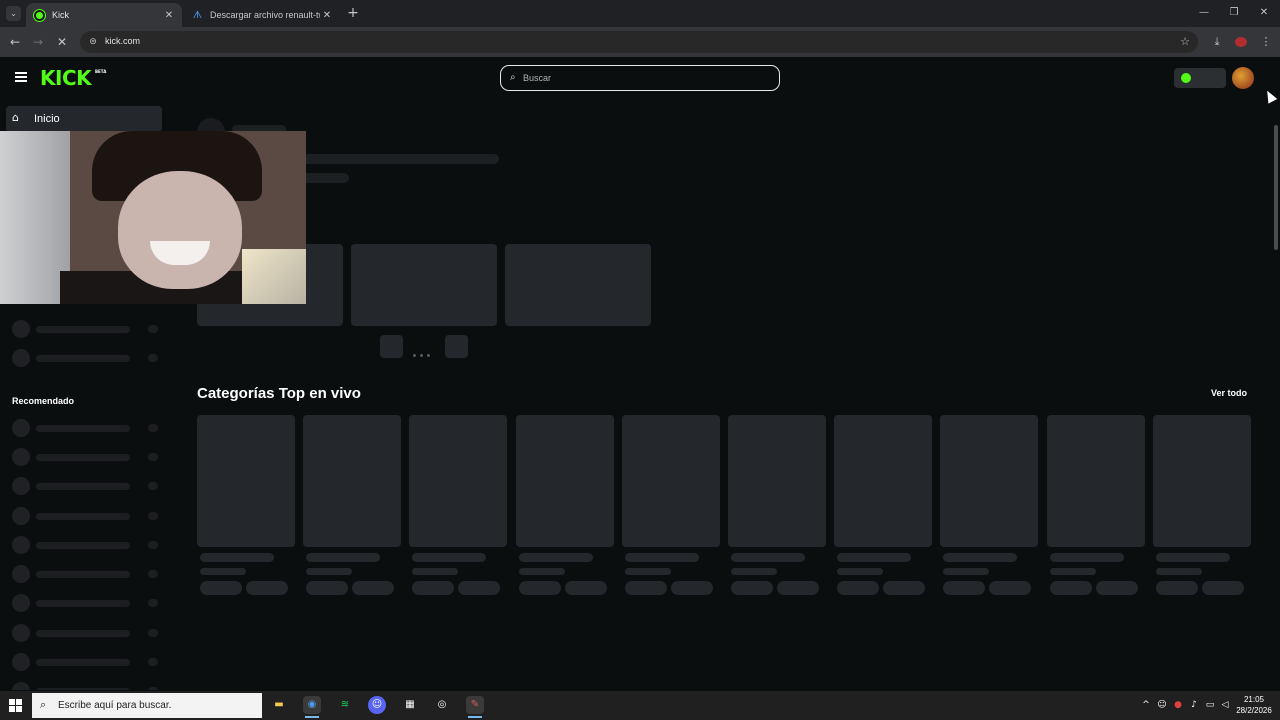 The height and width of the screenshot is (720, 1280). Describe the element at coordinates (13, 13) in the screenshot. I see `tab-search-button: ⌄` at that location.